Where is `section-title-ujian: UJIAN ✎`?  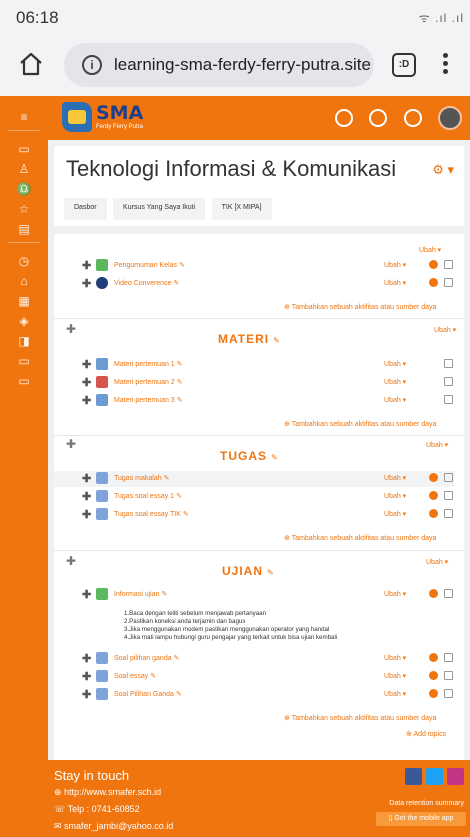 section-title-ujian: UJIAN ✎ is located at coordinates (248, 571).